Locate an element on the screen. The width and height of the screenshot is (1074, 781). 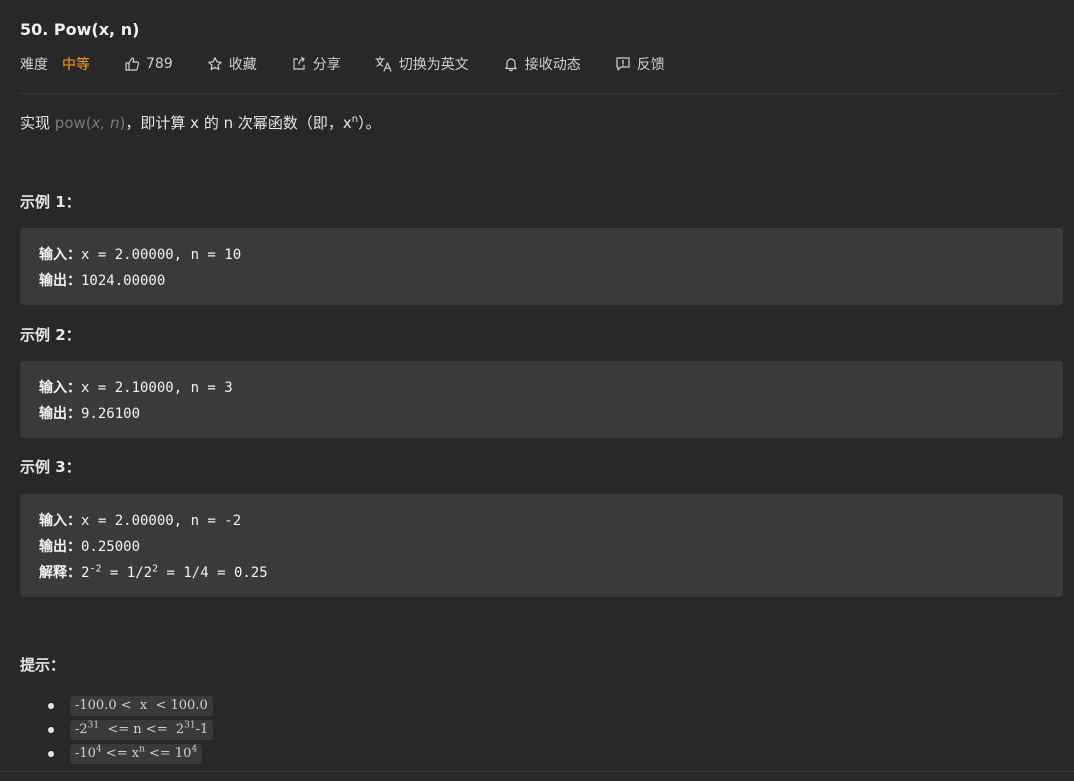
translate-icon is located at coordinates (383, 64).